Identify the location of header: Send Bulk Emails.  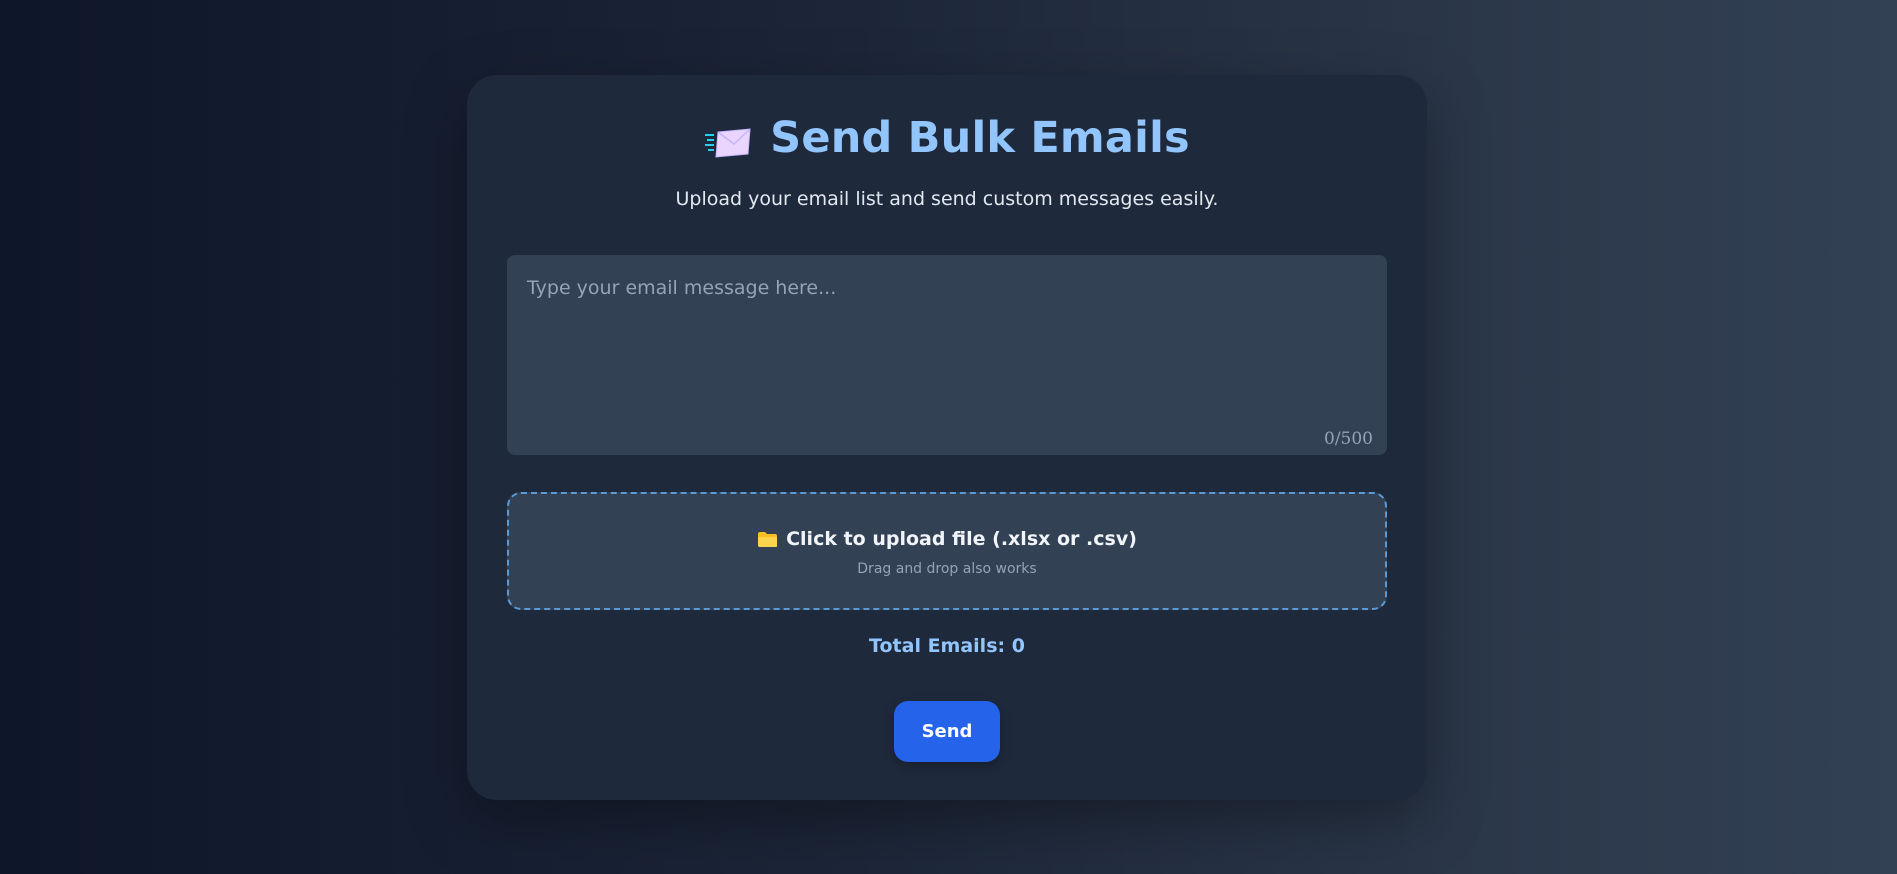
(947, 138).